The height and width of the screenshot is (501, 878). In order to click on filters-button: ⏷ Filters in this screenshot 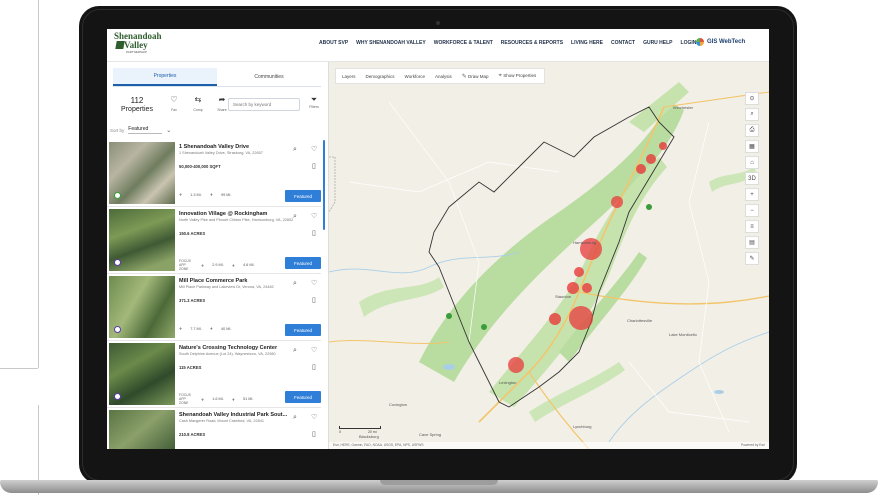, I will do `click(314, 102)`.